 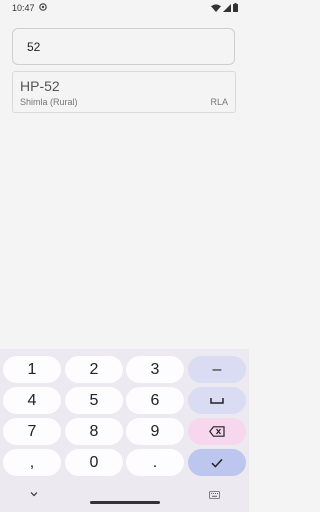 I want to click on chevron-down-icon, so click(x=34, y=494).